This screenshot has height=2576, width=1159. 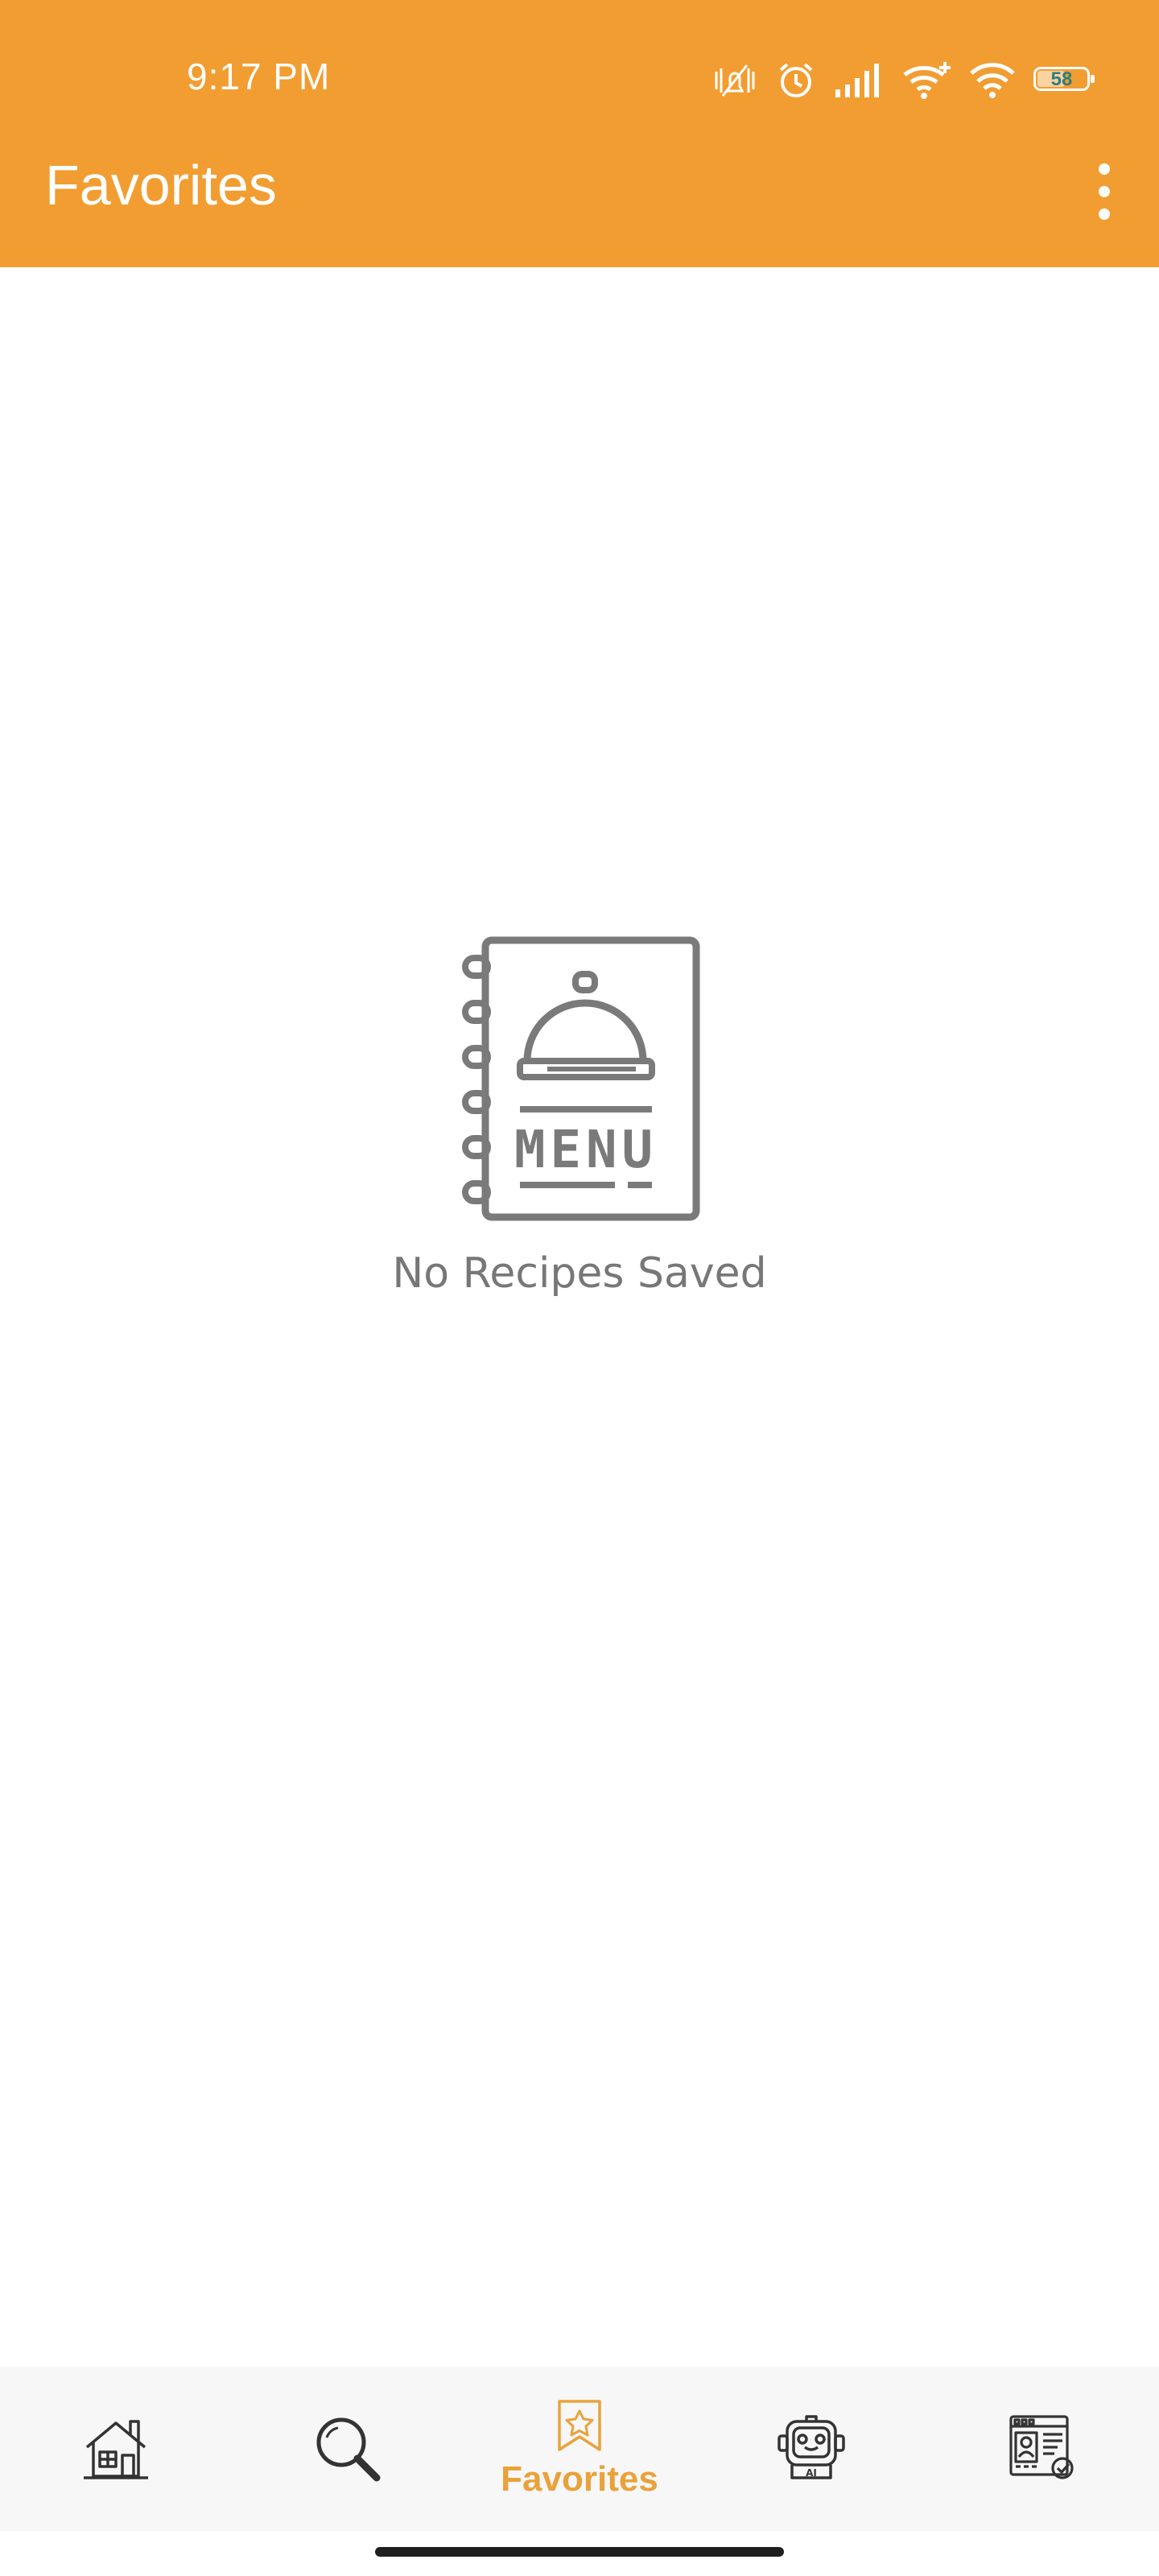 I want to click on page-title: Favorites, so click(x=161, y=185).